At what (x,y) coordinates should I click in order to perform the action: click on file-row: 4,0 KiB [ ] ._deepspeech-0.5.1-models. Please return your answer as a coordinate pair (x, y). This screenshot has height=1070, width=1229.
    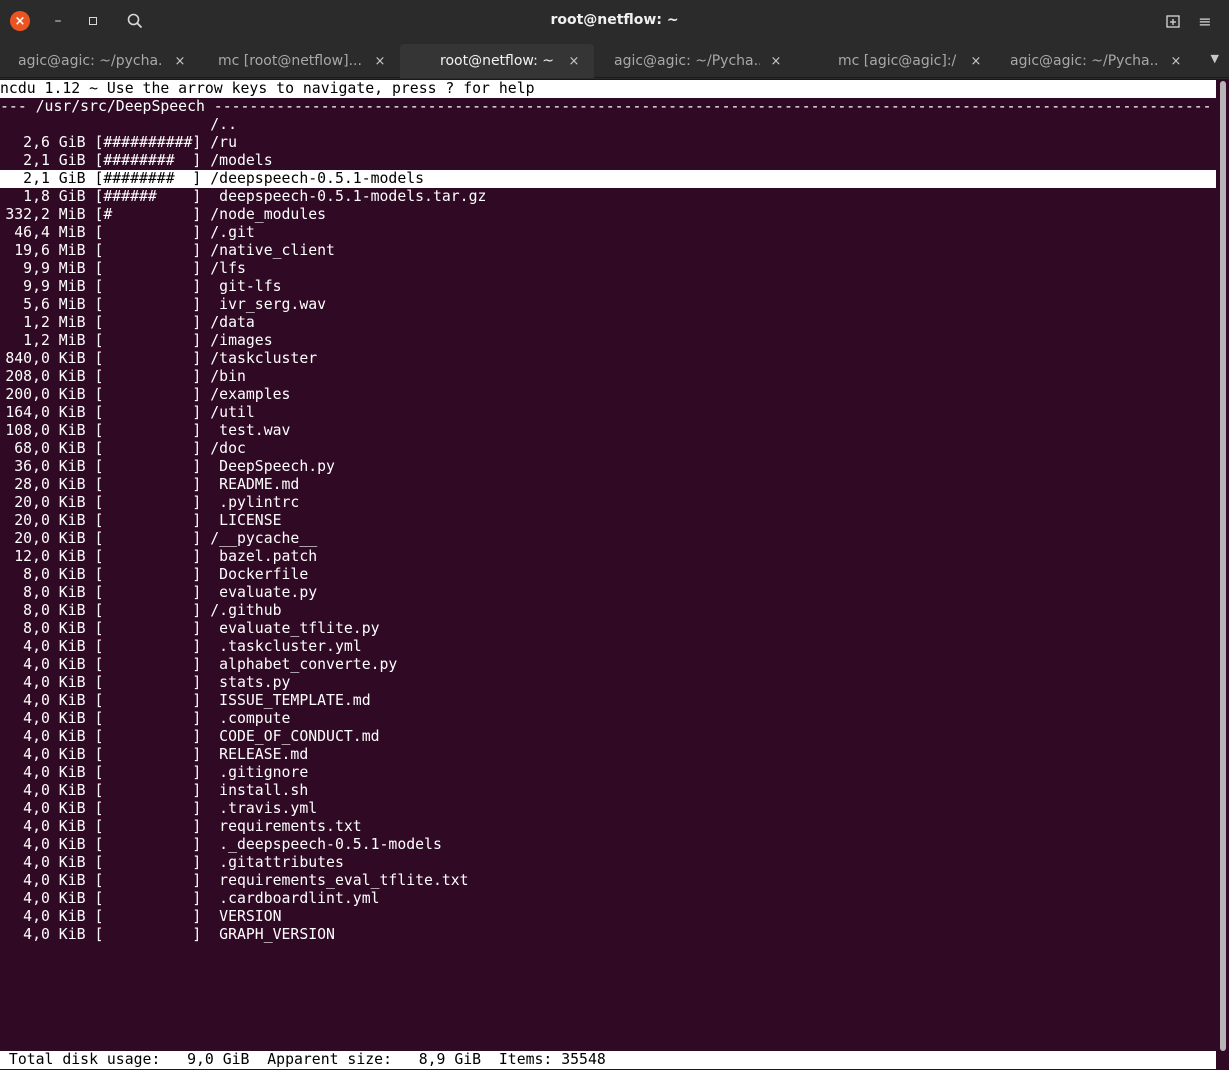
    Looking at the image, I should click on (221, 845).